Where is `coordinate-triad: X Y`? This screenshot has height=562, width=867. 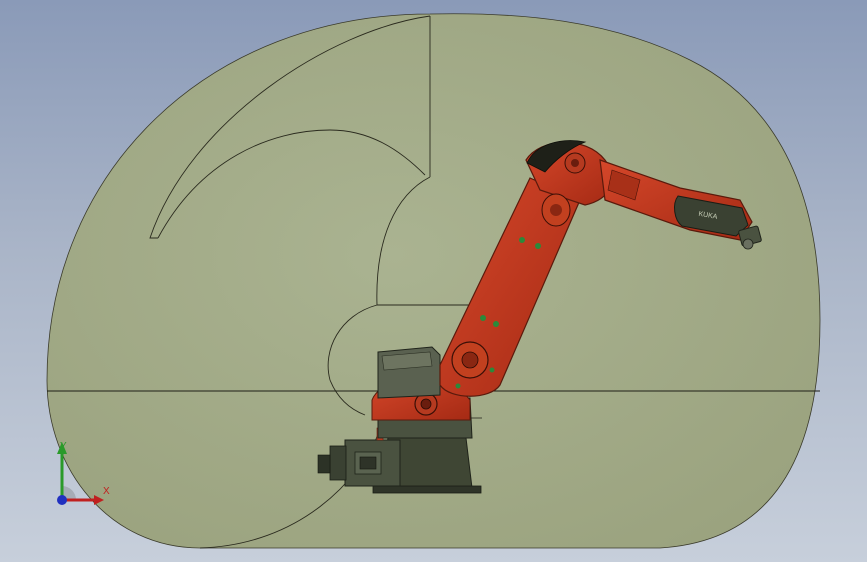 coordinate-triad: X Y is located at coordinates (80, 473).